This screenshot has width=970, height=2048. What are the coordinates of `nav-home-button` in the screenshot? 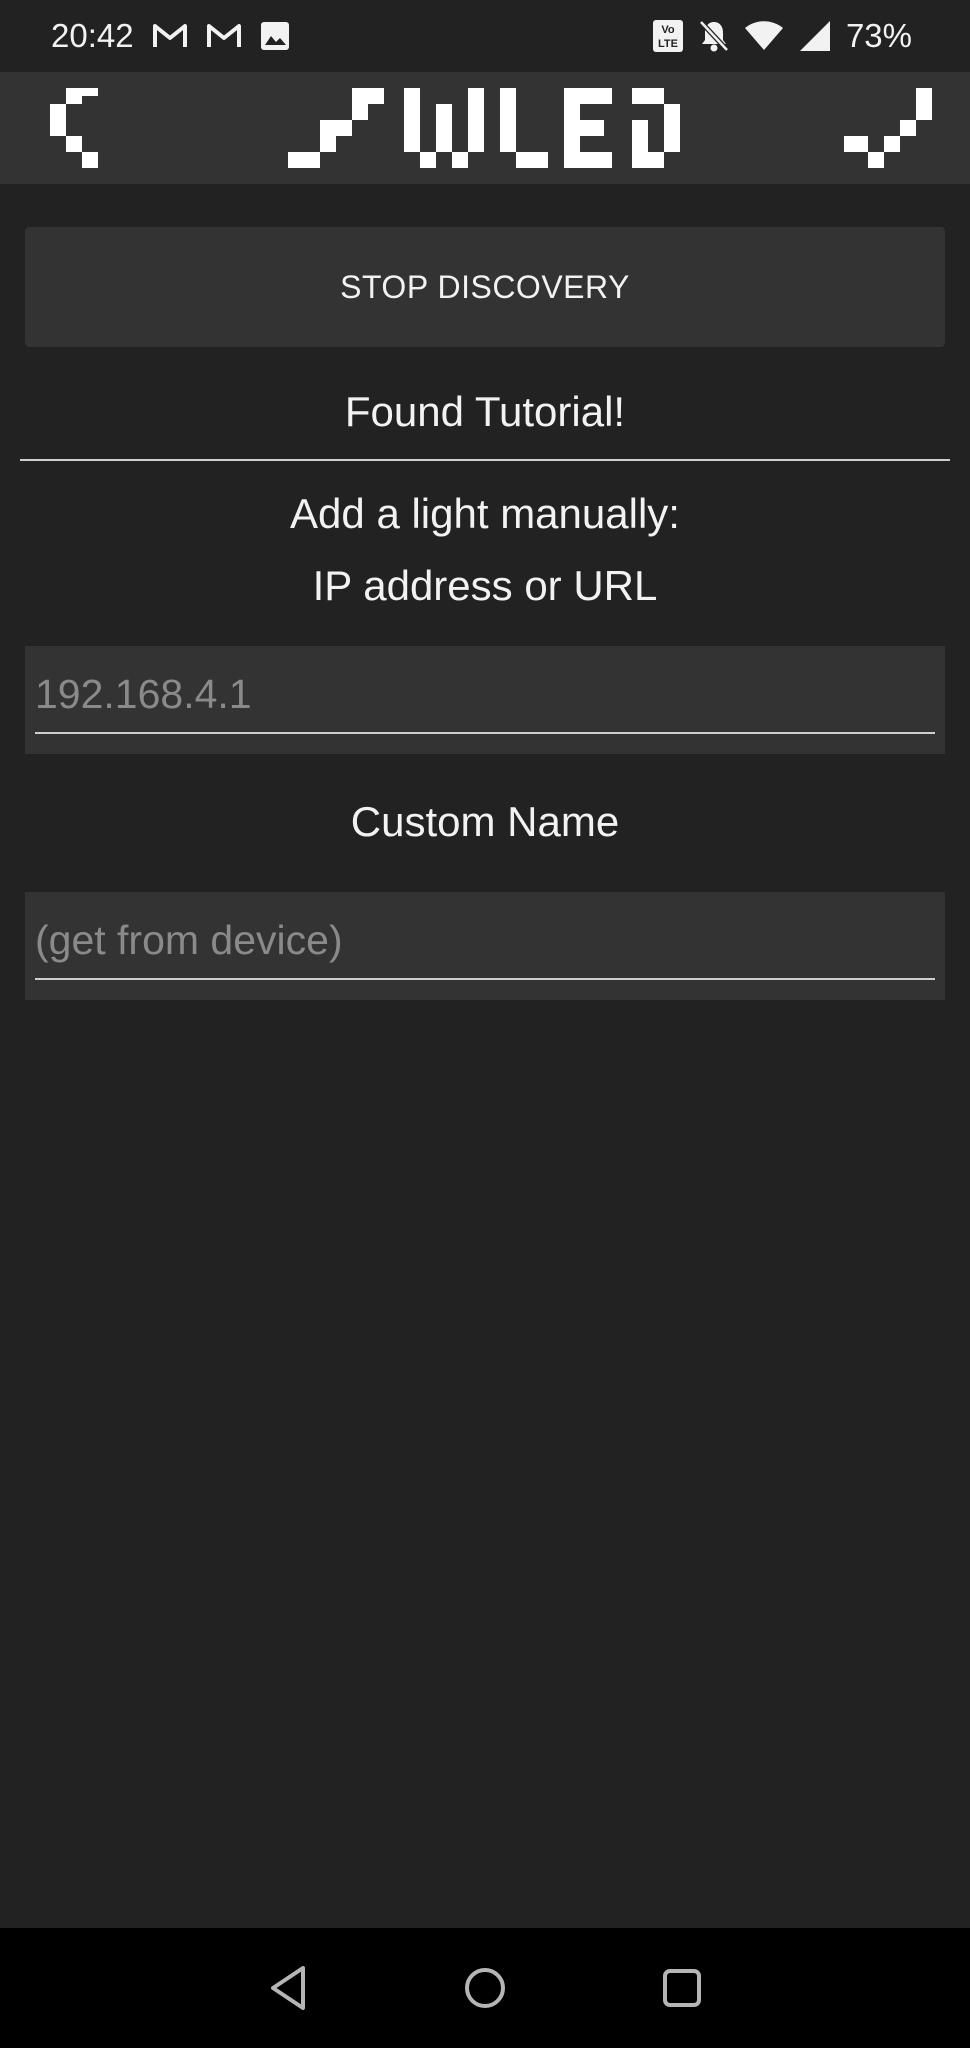 It's located at (485, 1988).